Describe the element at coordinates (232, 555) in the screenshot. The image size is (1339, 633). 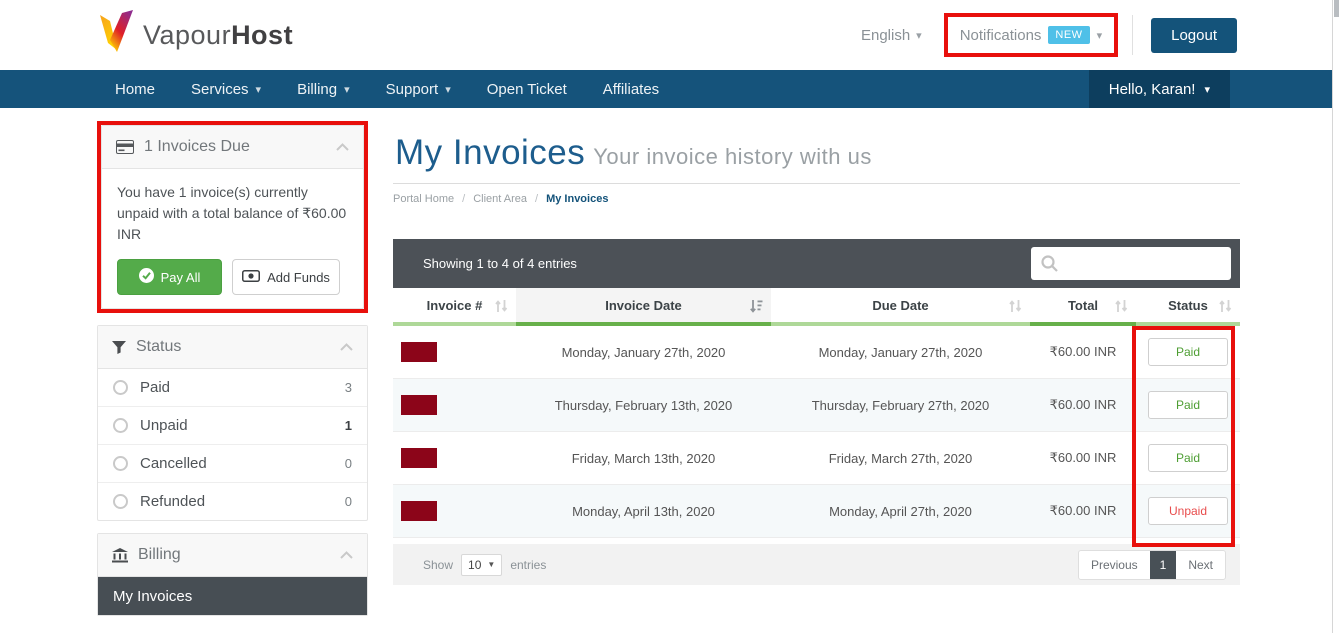
I see `billing-header: Billing` at that location.